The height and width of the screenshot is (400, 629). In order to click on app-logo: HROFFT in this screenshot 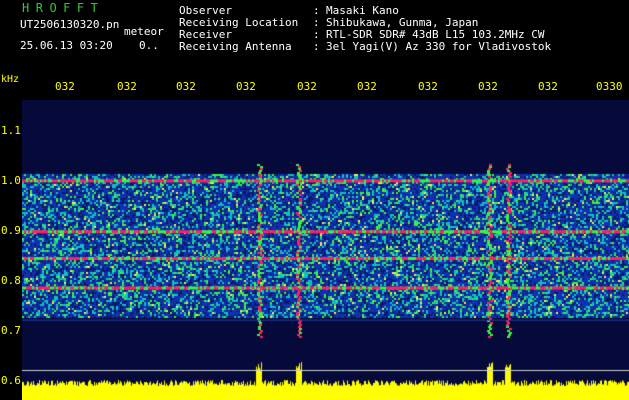, I will do `click(63, 8)`.